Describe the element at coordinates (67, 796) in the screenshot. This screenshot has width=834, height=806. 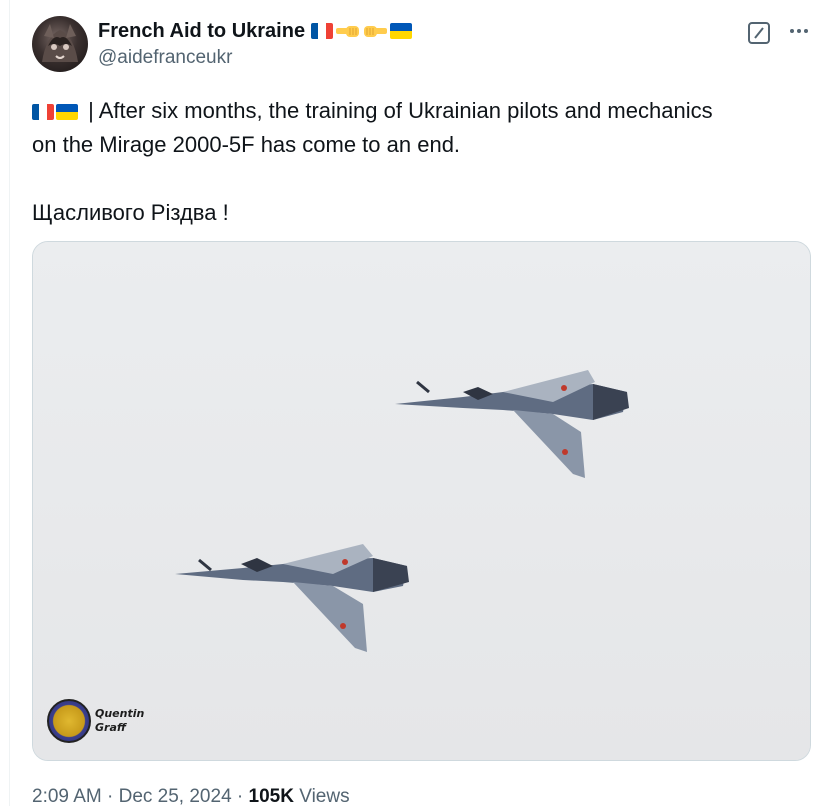
I see `post-time: 2:09 AM` at that location.